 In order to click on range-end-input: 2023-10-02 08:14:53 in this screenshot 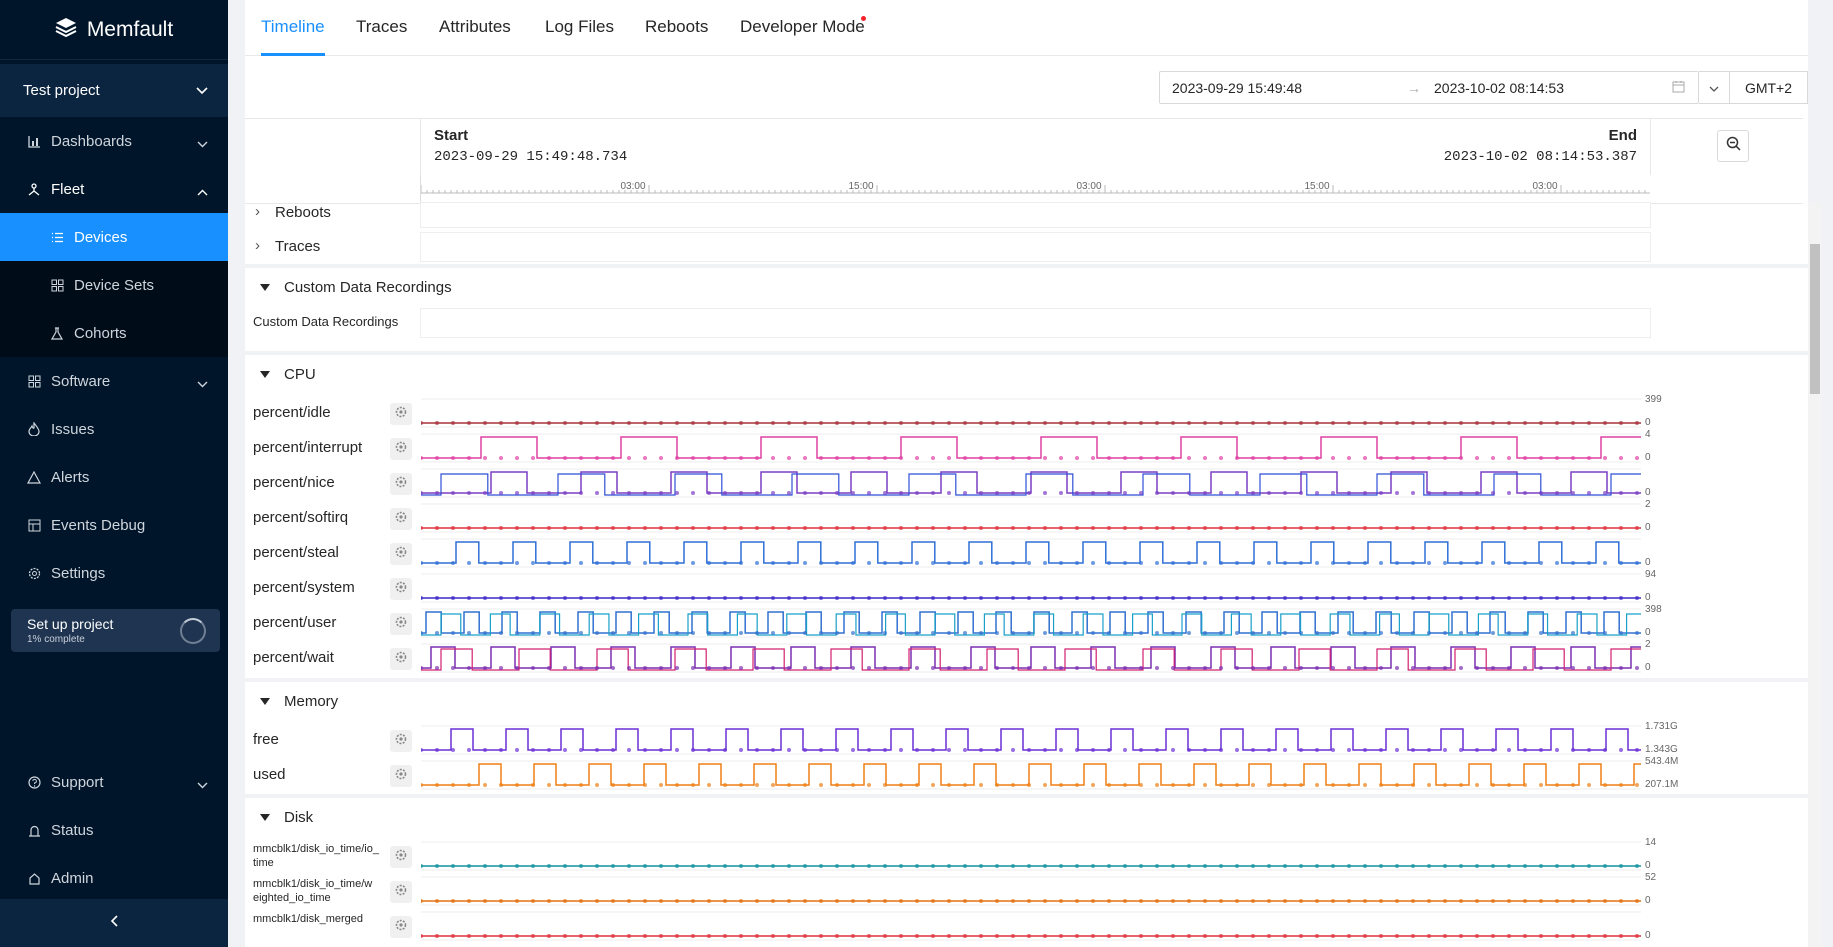, I will do `click(1499, 88)`.